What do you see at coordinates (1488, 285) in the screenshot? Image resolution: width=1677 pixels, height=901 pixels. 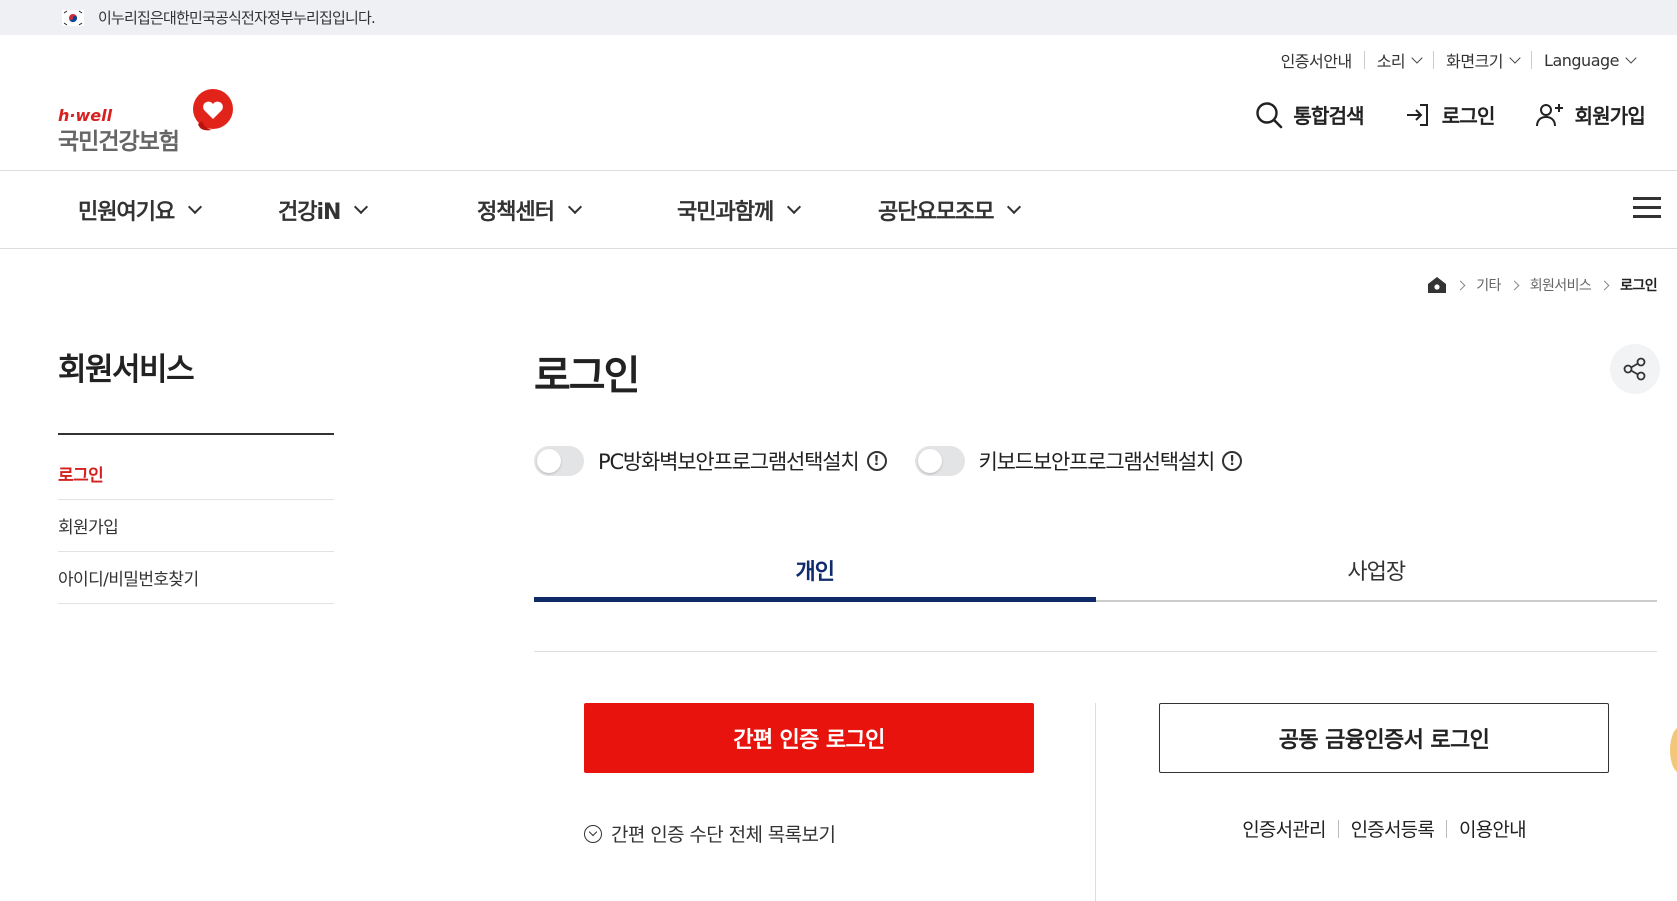 I see `breadcrumb-item: 기타` at bounding box center [1488, 285].